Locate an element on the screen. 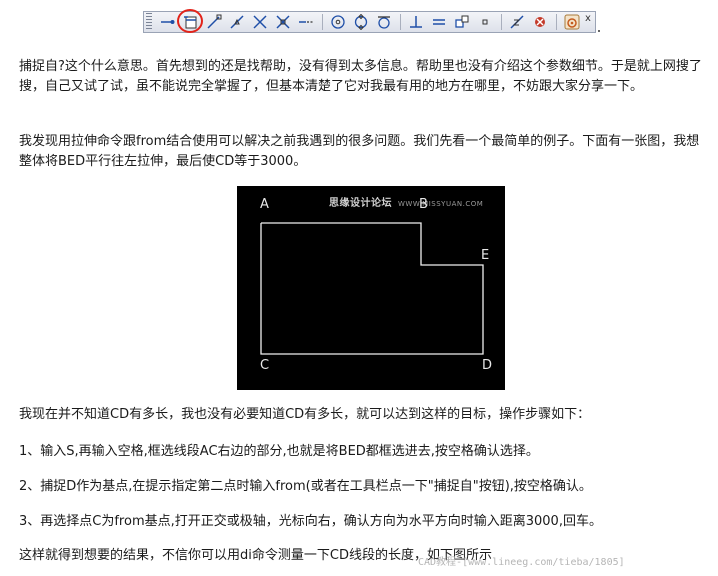 This screenshot has height=576, width=718. cad-drawing-figure: 思缘设计论坛 WWW.MISSYUAN.COM A B E C D is located at coordinates (371, 288).